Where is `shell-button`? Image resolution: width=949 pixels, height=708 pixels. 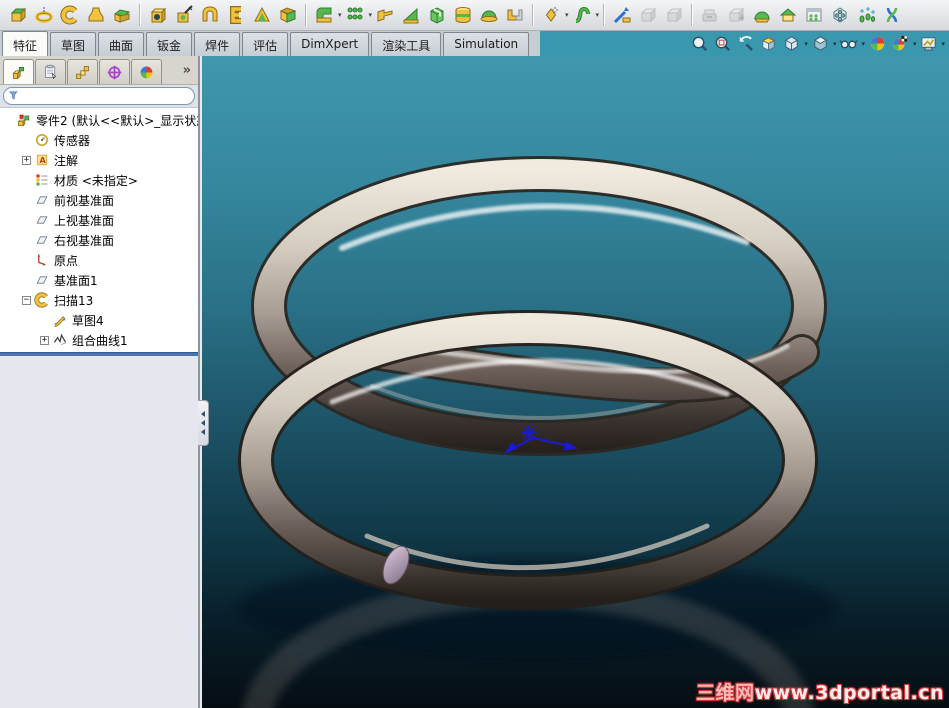 shell-button is located at coordinates (437, 15).